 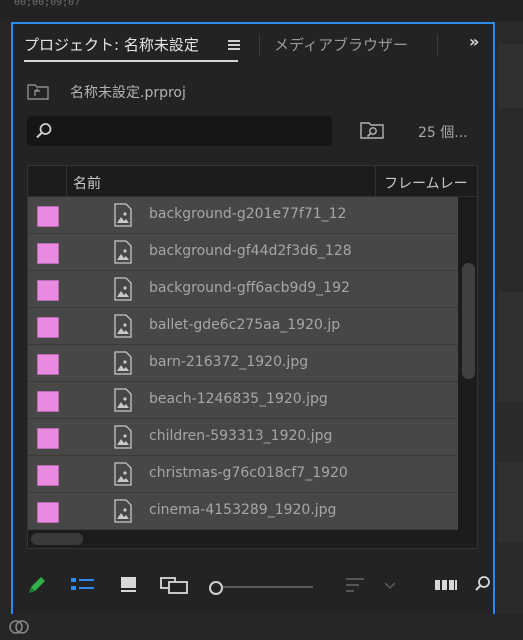 What do you see at coordinates (47, 181) in the screenshot?
I see `label-column-header` at bounding box center [47, 181].